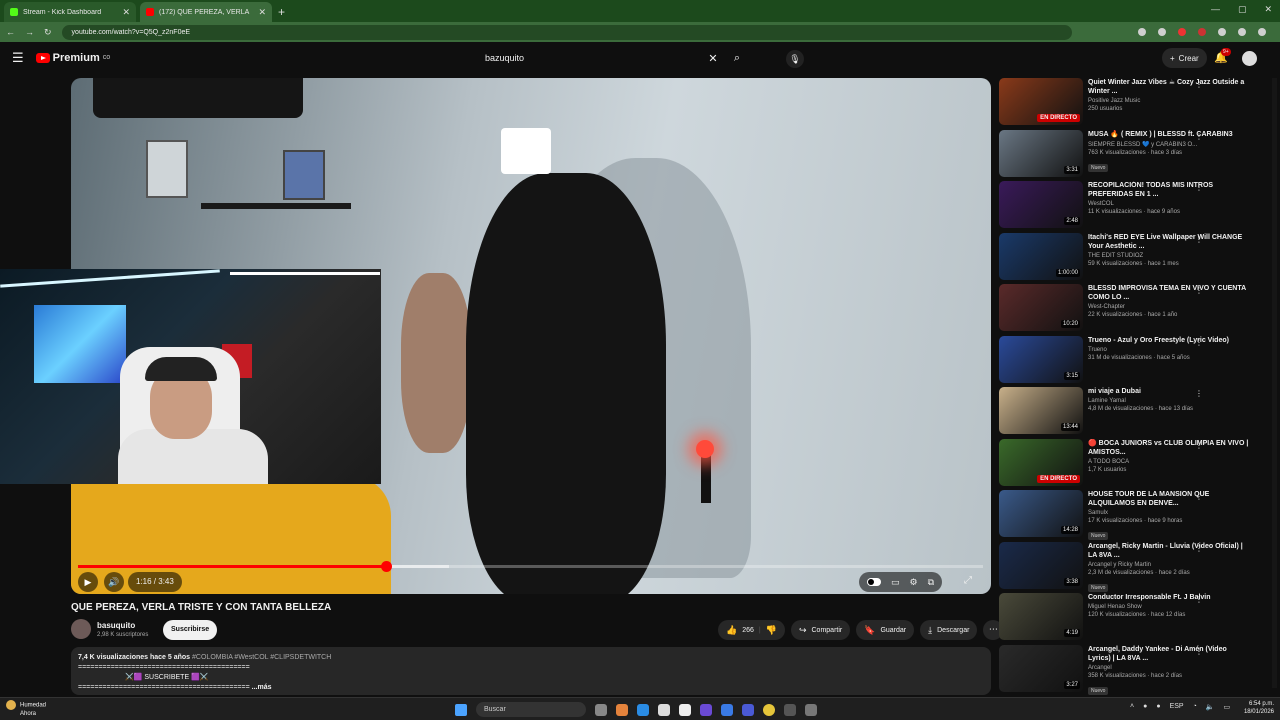 This screenshot has height=720, width=1280. What do you see at coordinates (190, 630) in the screenshot?
I see `subscribe-button: Suscribirse` at bounding box center [190, 630].